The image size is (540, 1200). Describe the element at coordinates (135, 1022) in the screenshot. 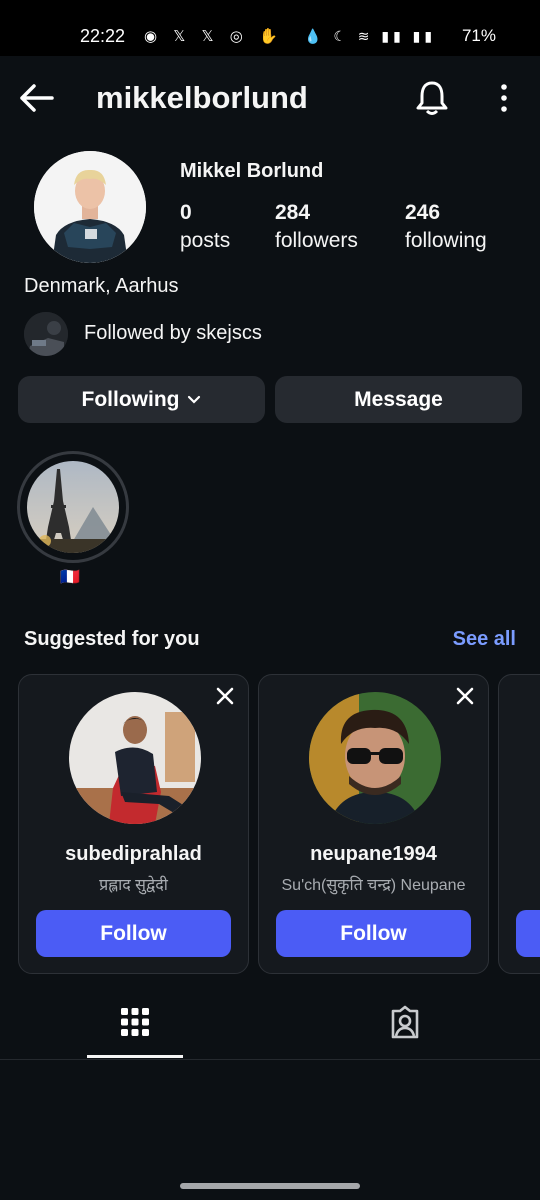

I see `grid-icon` at that location.